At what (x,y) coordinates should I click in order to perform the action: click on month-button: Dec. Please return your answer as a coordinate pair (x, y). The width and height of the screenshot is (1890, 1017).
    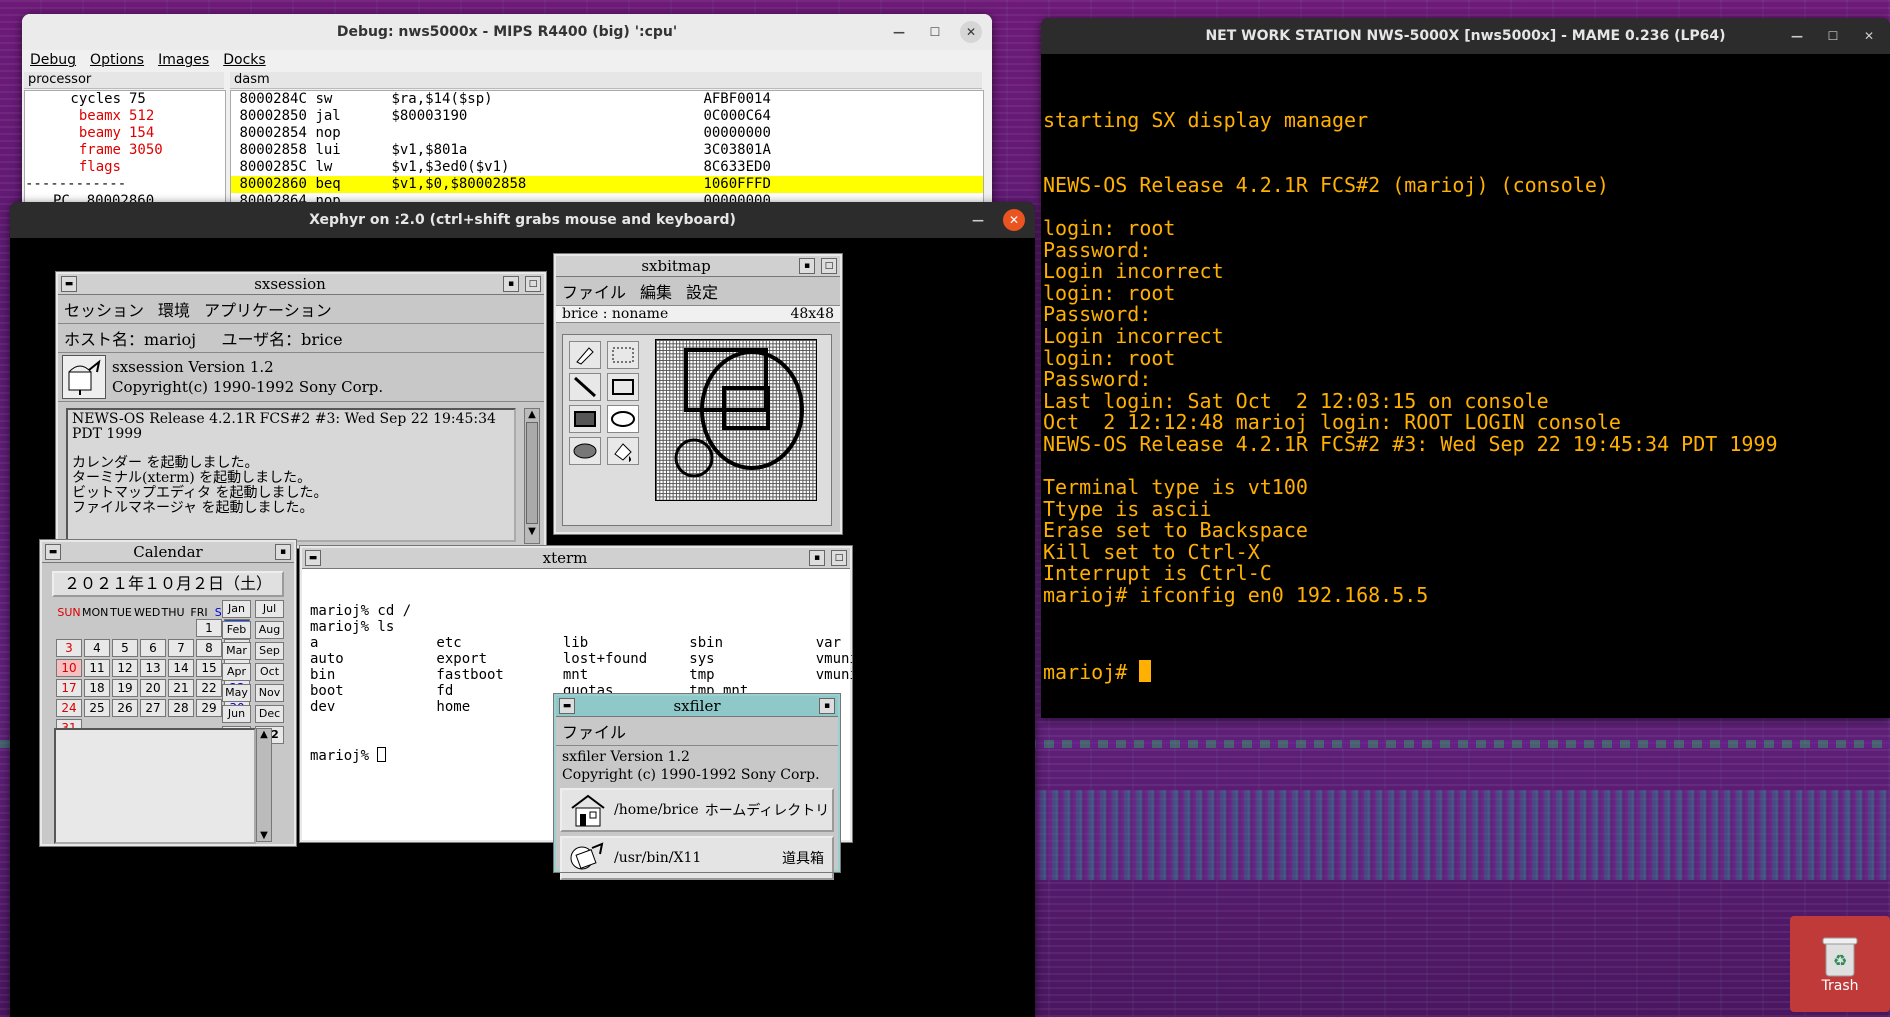
    Looking at the image, I should click on (269, 714).